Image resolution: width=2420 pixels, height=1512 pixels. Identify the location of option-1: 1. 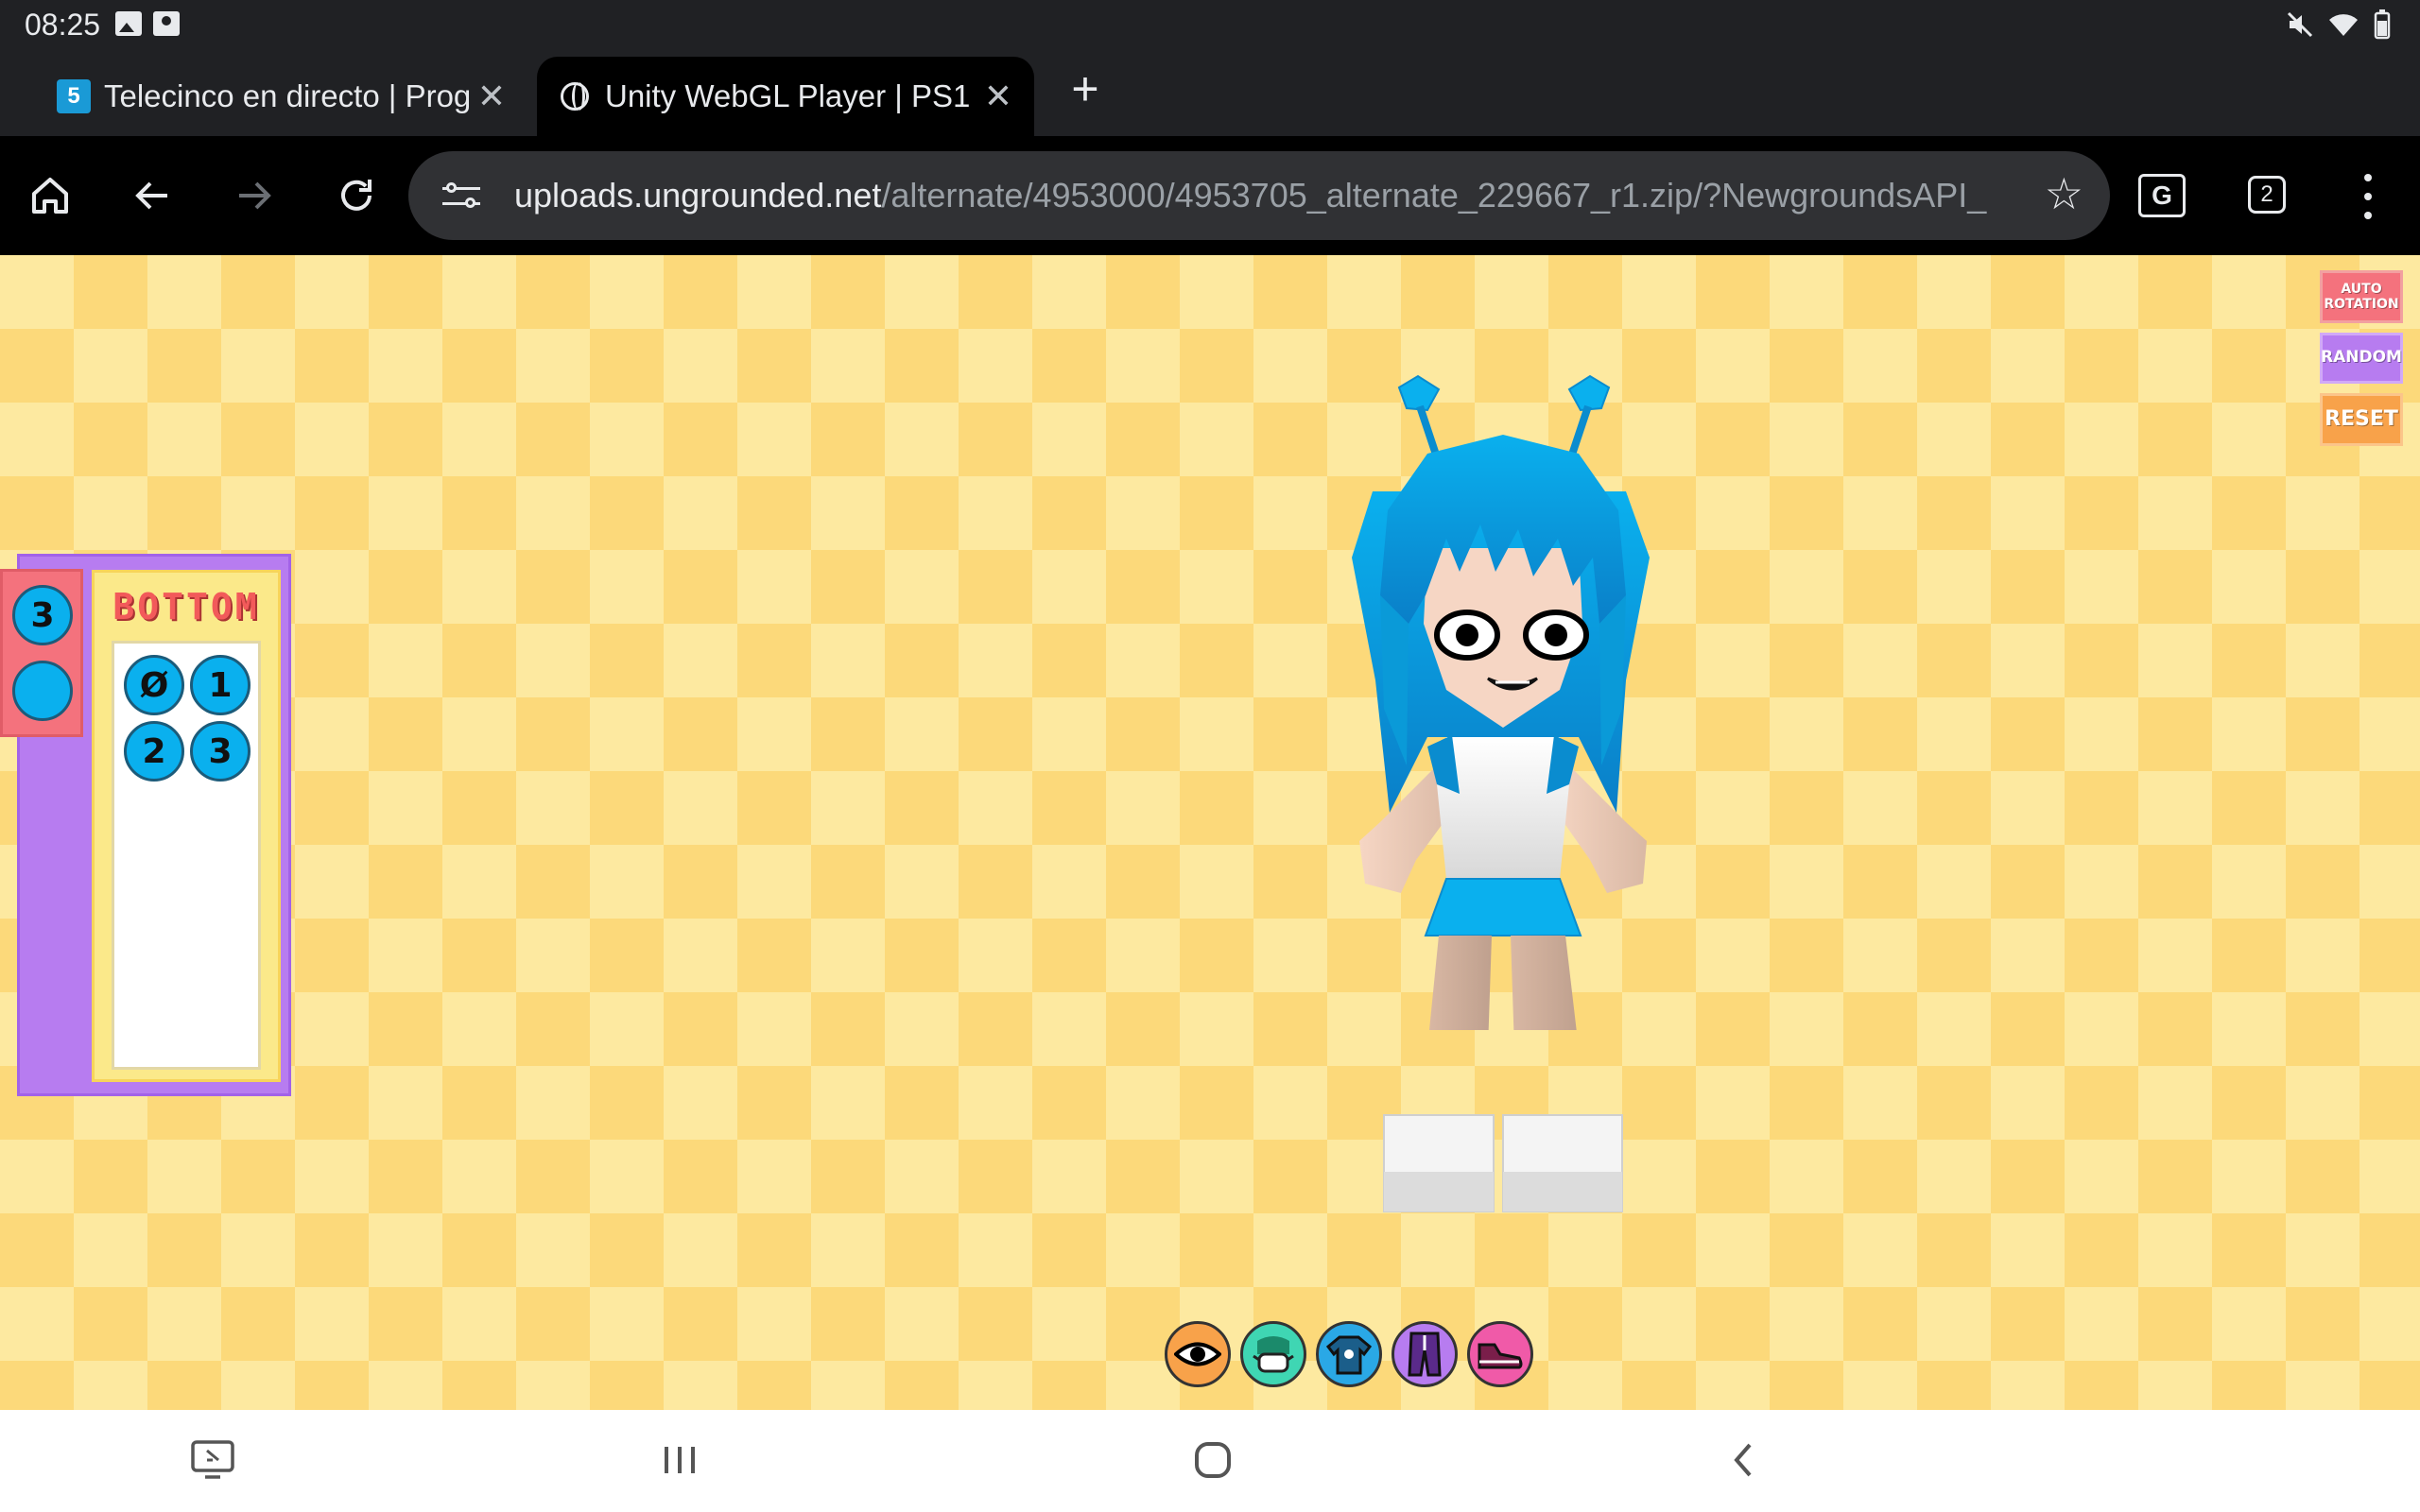
(220, 685).